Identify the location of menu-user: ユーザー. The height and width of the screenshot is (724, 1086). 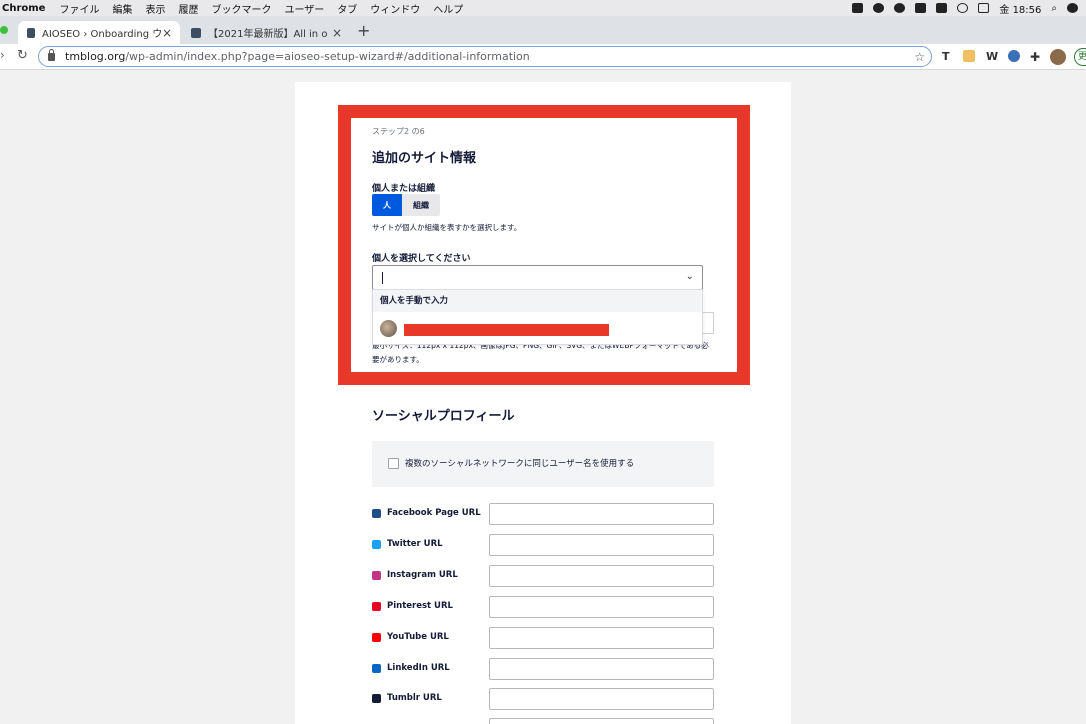
(304, 8).